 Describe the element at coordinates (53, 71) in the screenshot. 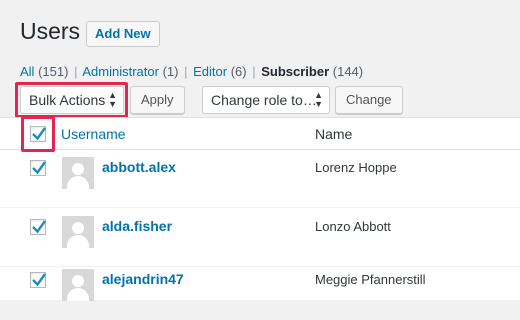

I see `filter-all-count: (151)` at that location.